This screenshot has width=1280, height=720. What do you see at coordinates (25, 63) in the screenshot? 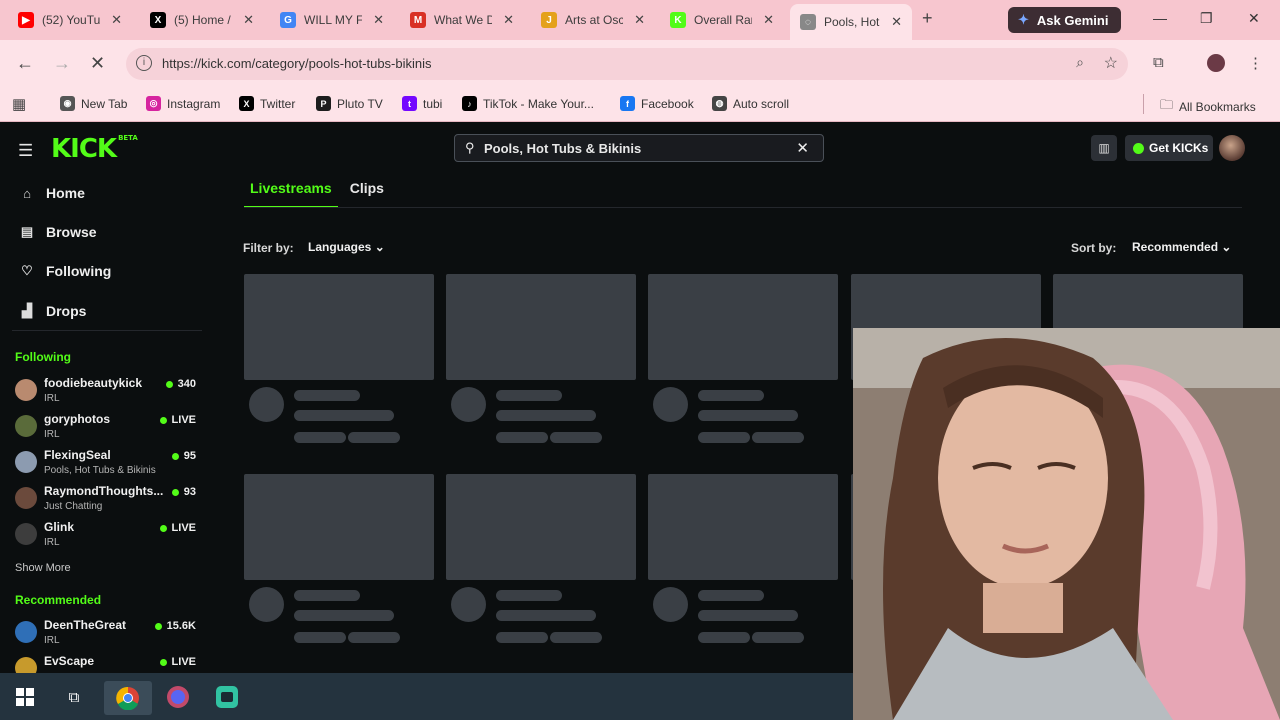
I see `back-arrow-icon: ←` at bounding box center [25, 63].